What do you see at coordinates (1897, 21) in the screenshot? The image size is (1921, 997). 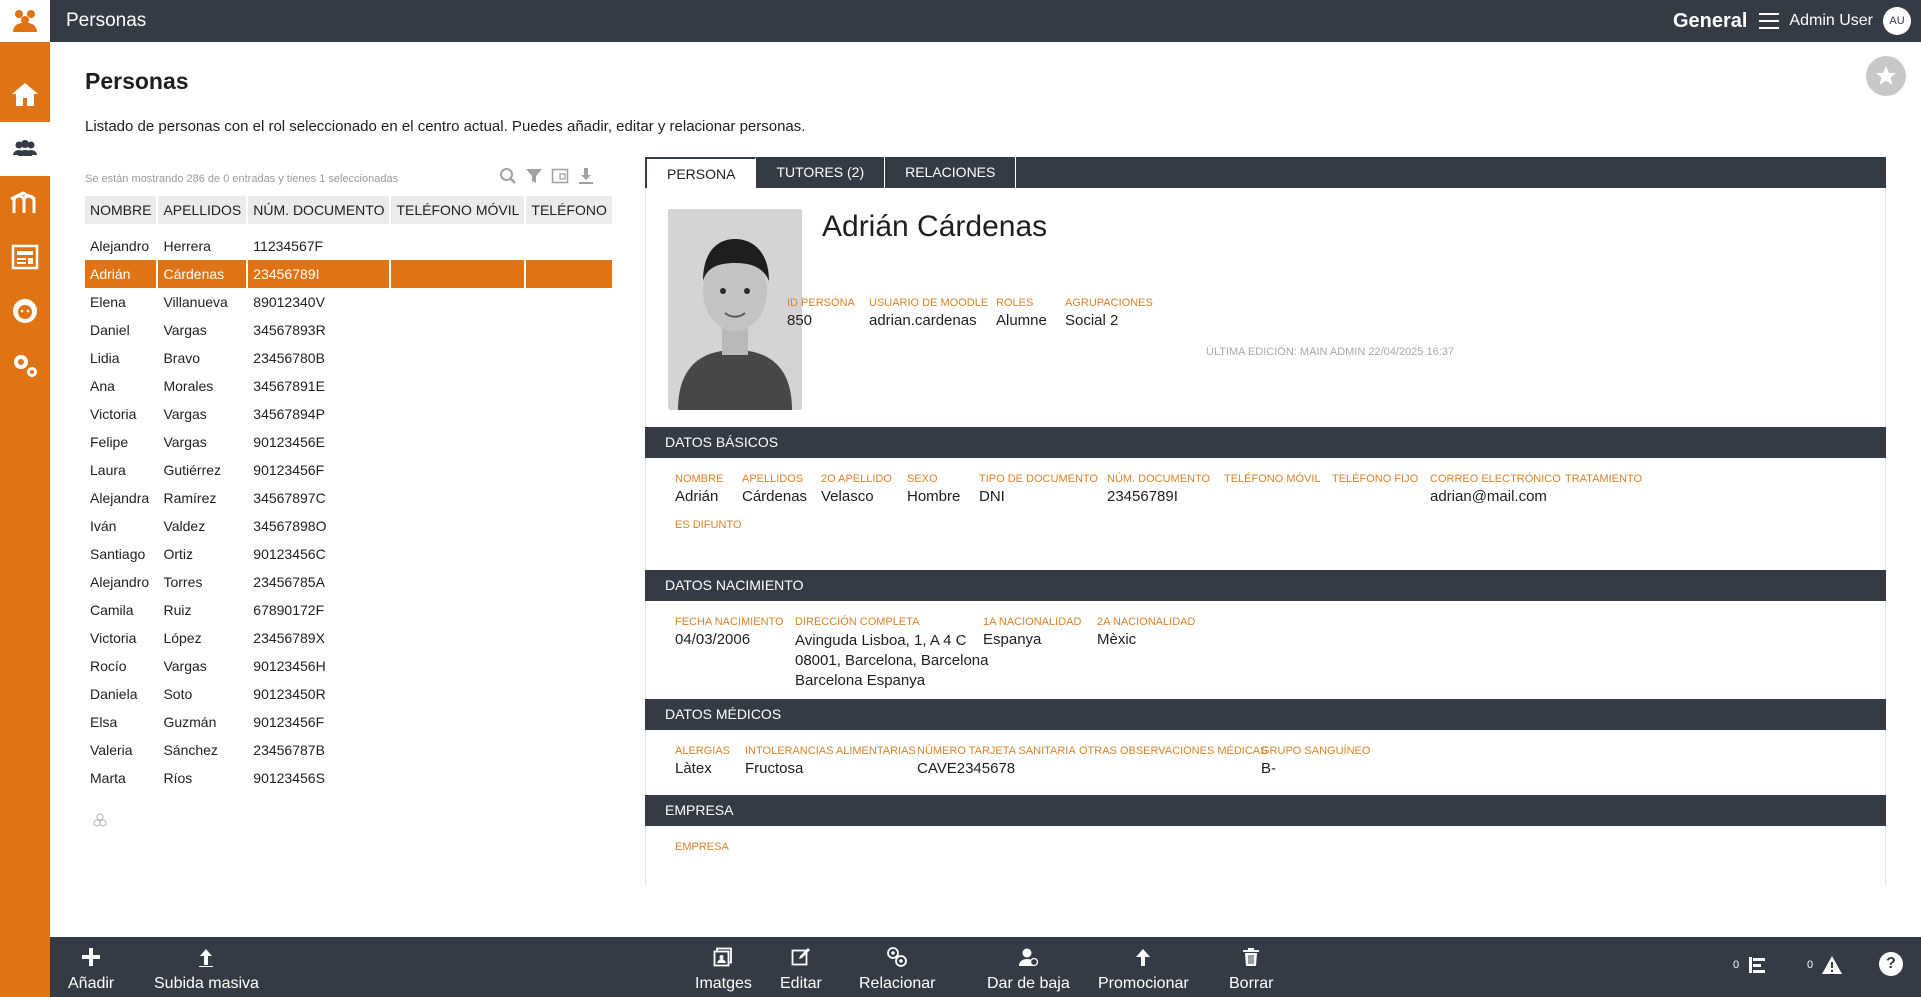 I see `avatar: AU` at bounding box center [1897, 21].